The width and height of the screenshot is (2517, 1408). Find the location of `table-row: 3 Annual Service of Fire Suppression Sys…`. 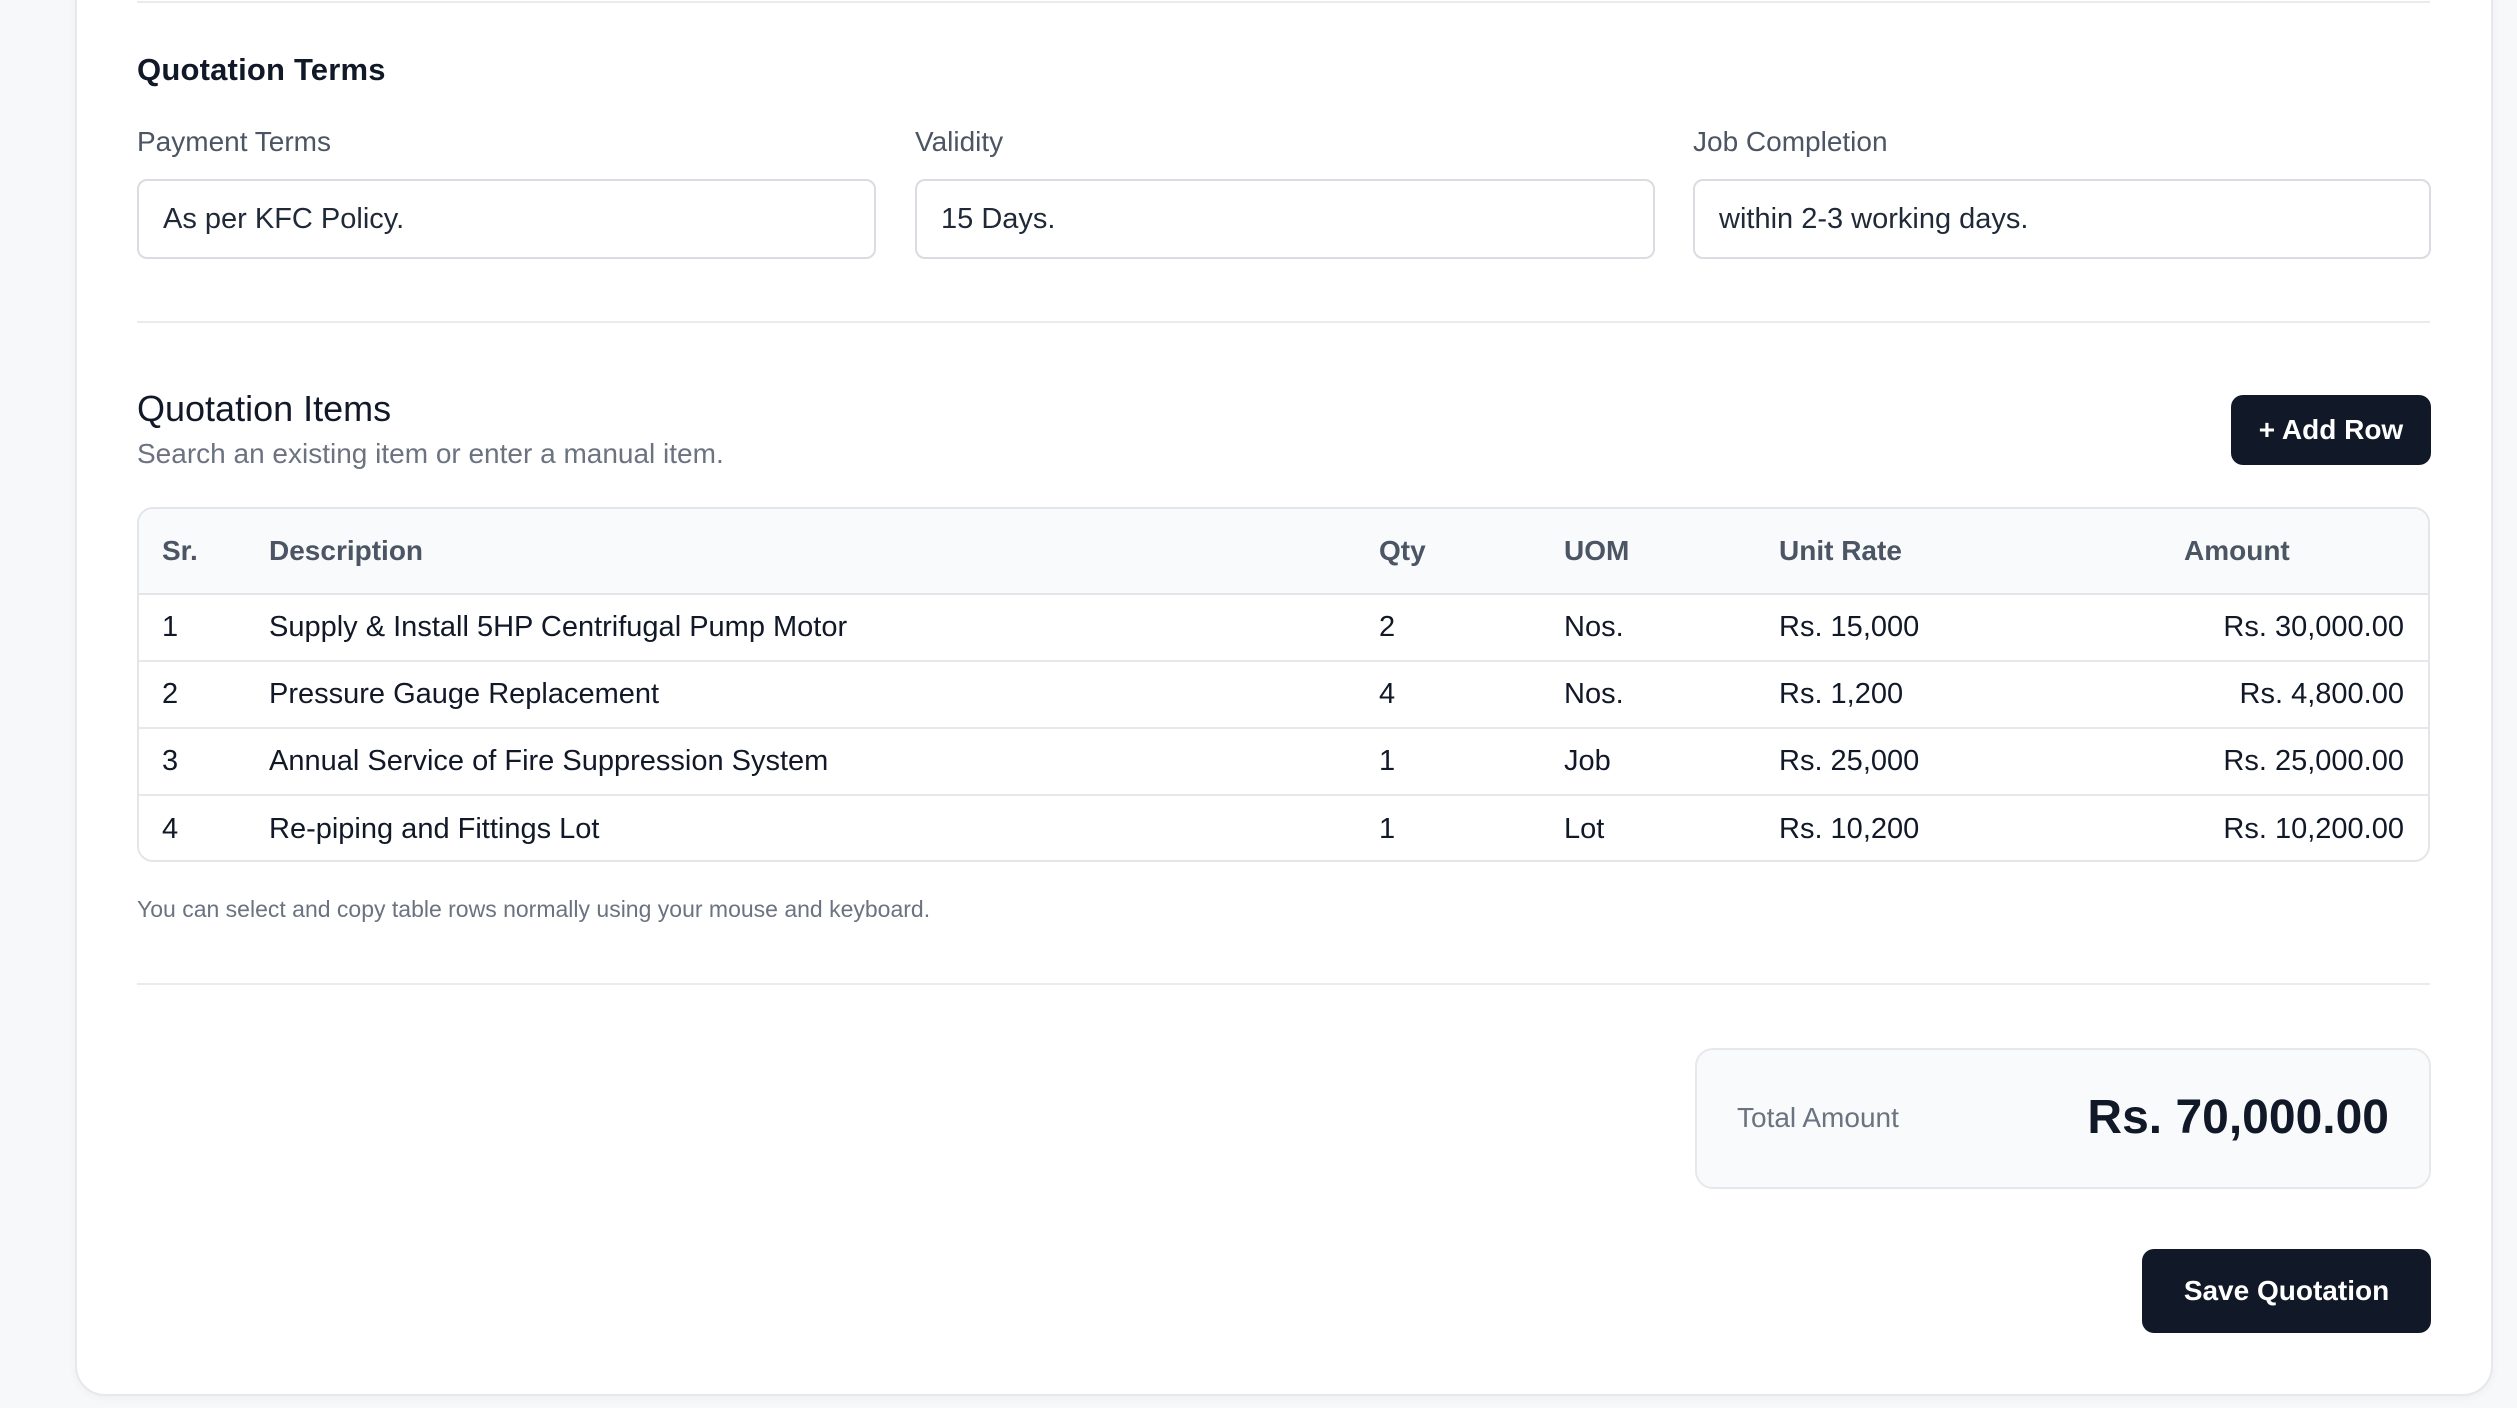

table-row: 3 Annual Service of Fire Suppression Sys… is located at coordinates (1283, 762).